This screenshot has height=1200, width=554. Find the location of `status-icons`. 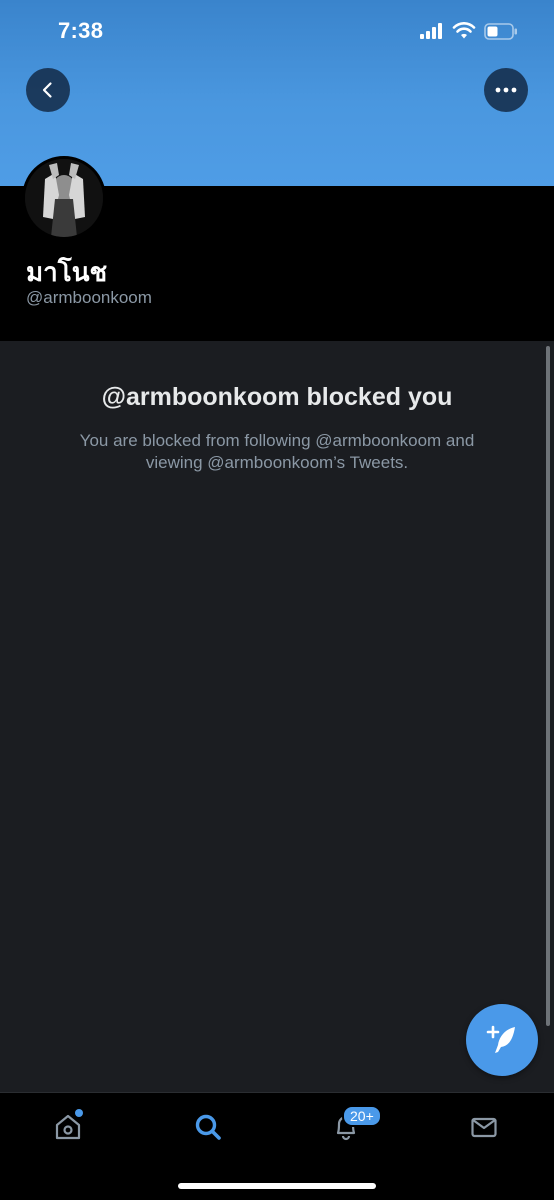

status-icons is located at coordinates (469, 31).